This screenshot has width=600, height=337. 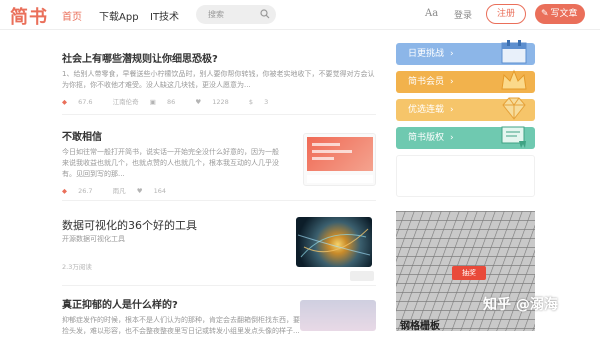 What do you see at coordinates (465, 81) in the screenshot?
I see `sidebar-membership: 简书会员 ›` at bounding box center [465, 81].